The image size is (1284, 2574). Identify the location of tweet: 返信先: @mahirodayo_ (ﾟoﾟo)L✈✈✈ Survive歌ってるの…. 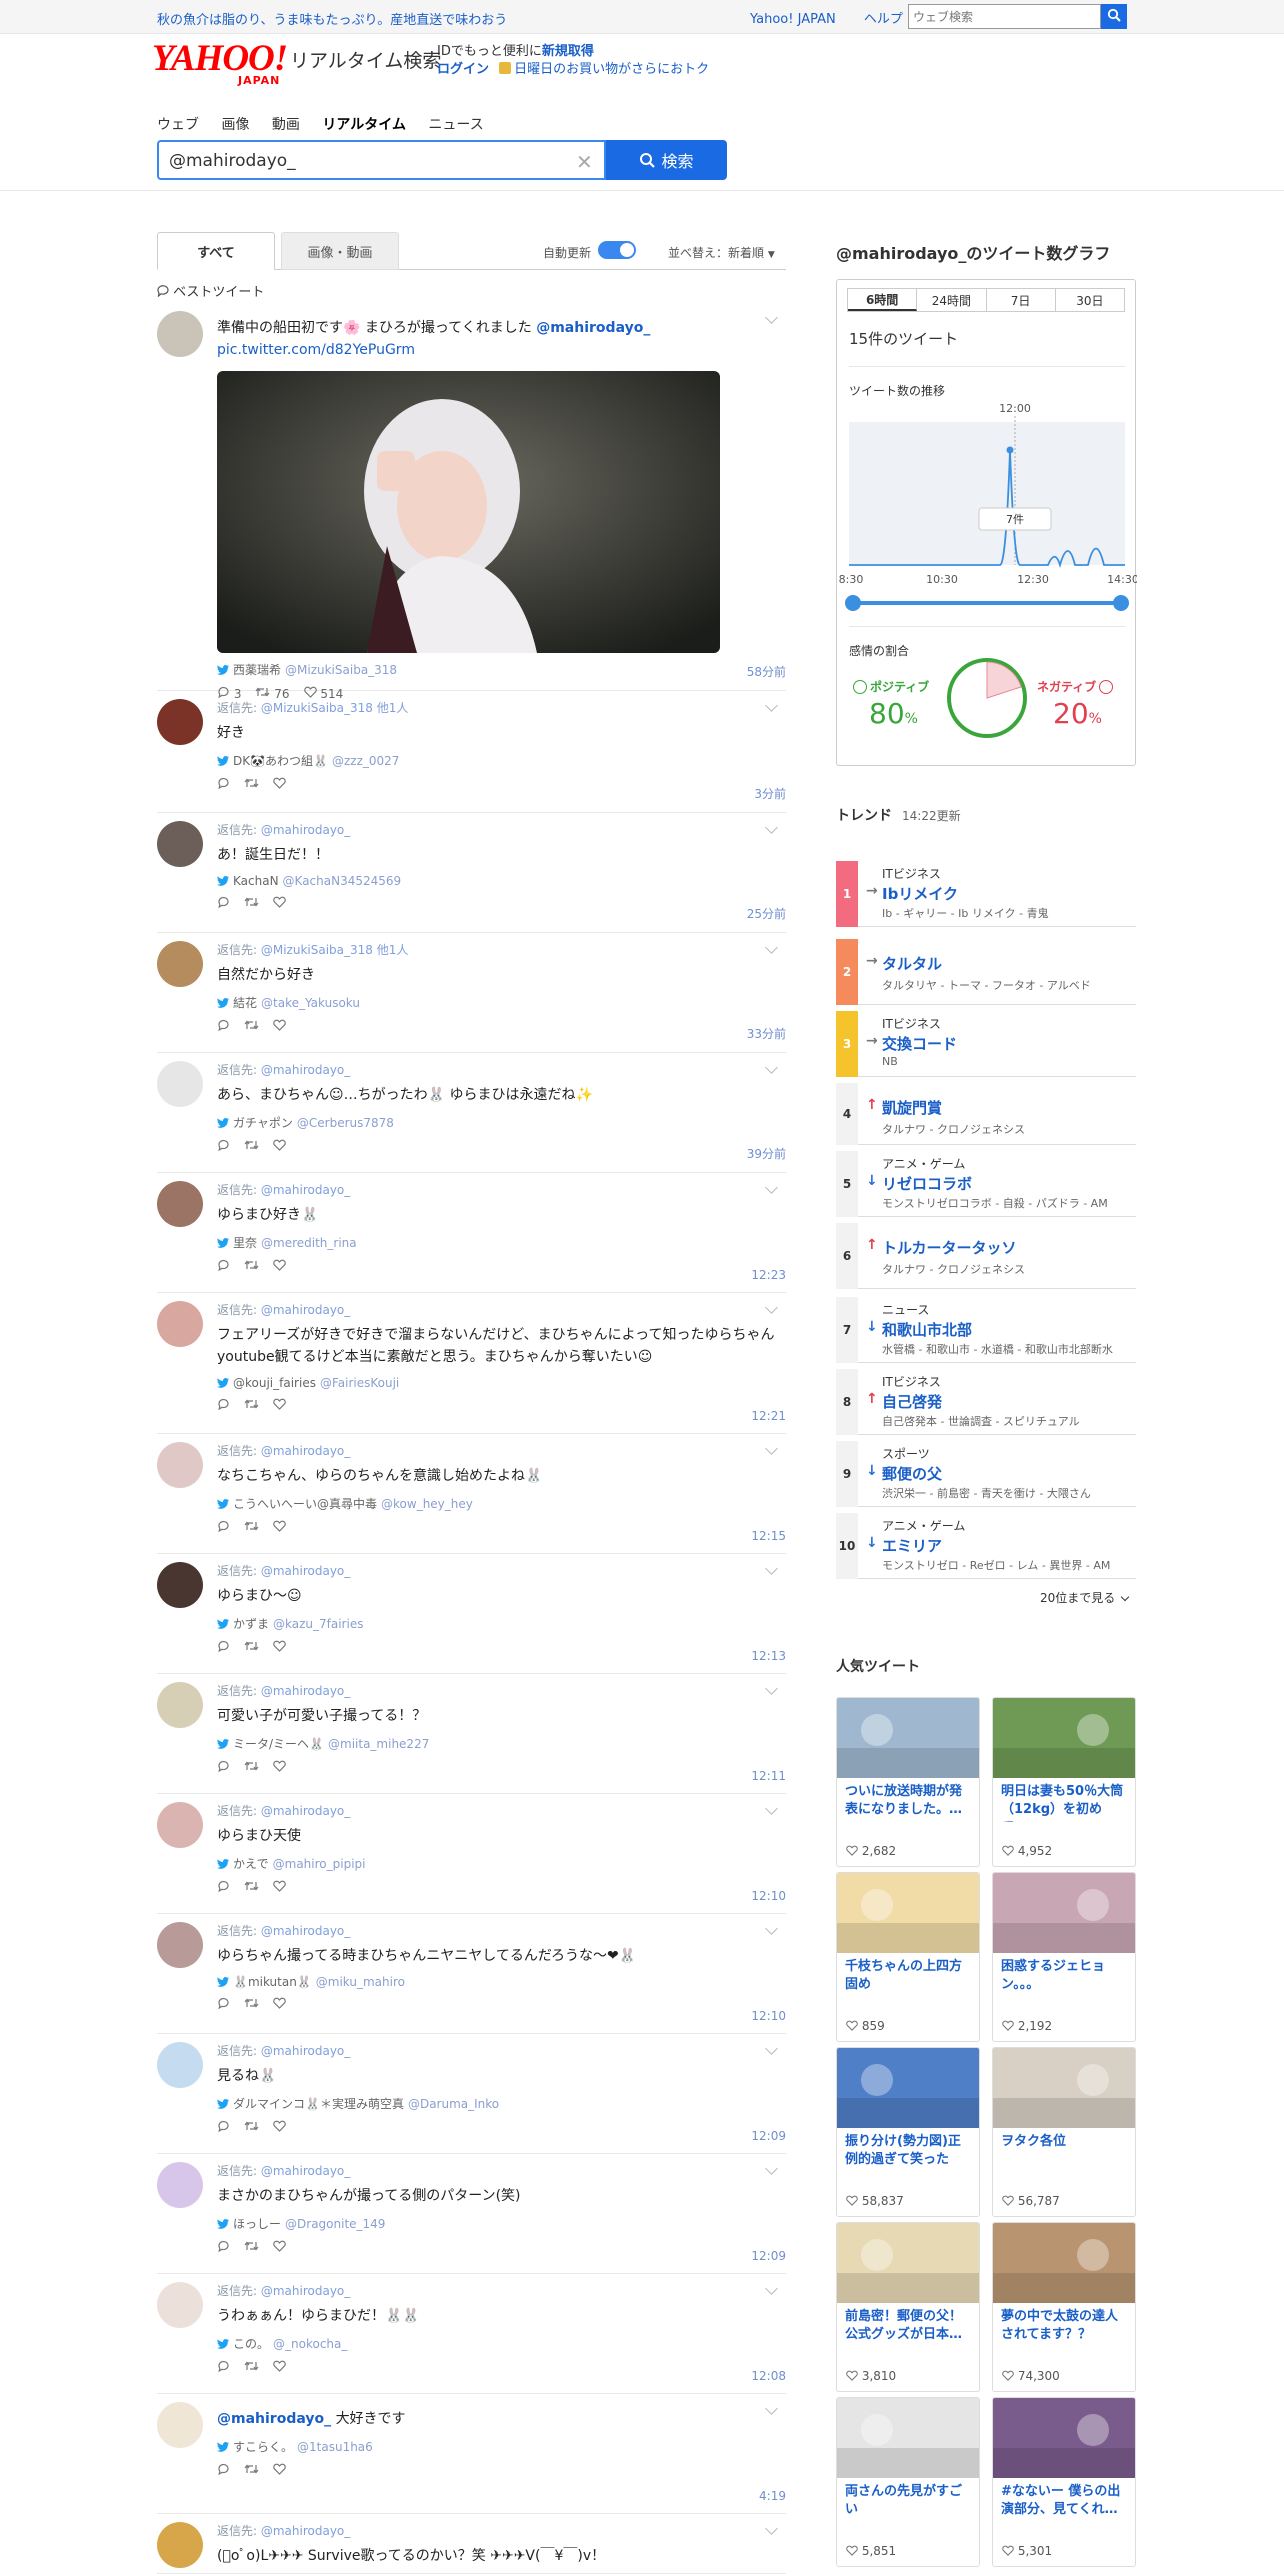
(471, 2544).